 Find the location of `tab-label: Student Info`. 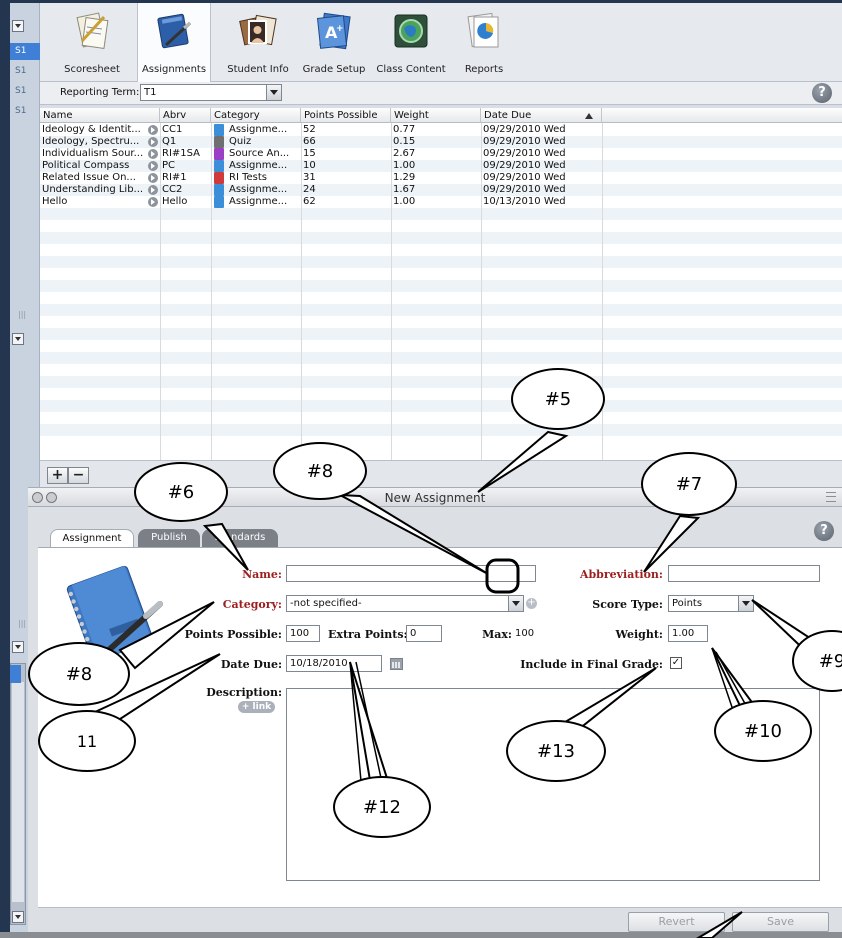

tab-label: Student Info is located at coordinates (258, 69).